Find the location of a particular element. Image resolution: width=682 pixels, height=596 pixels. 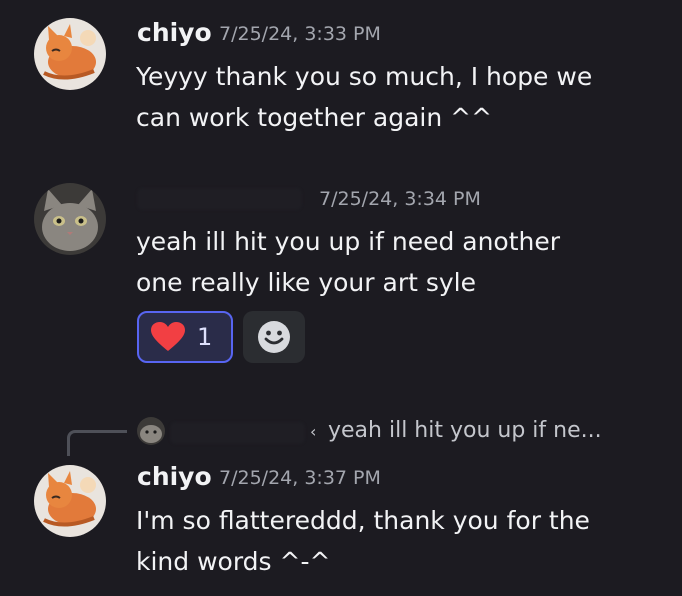

heart-reaction-button: 1 is located at coordinates (185, 337).